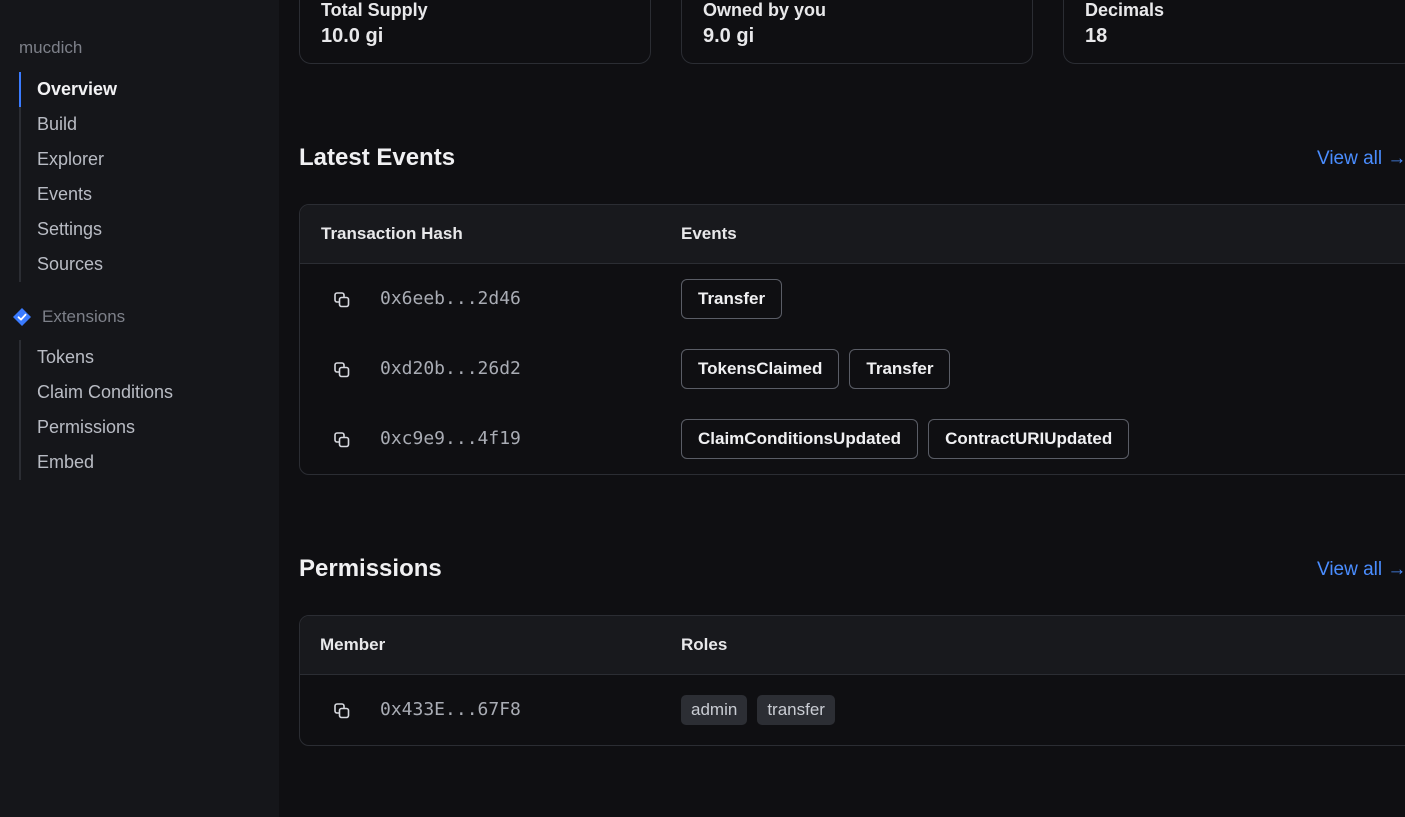 The width and height of the screenshot is (1405, 817). Describe the element at coordinates (709, 233) in the screenshot. I see `column-header: Events` at that location.